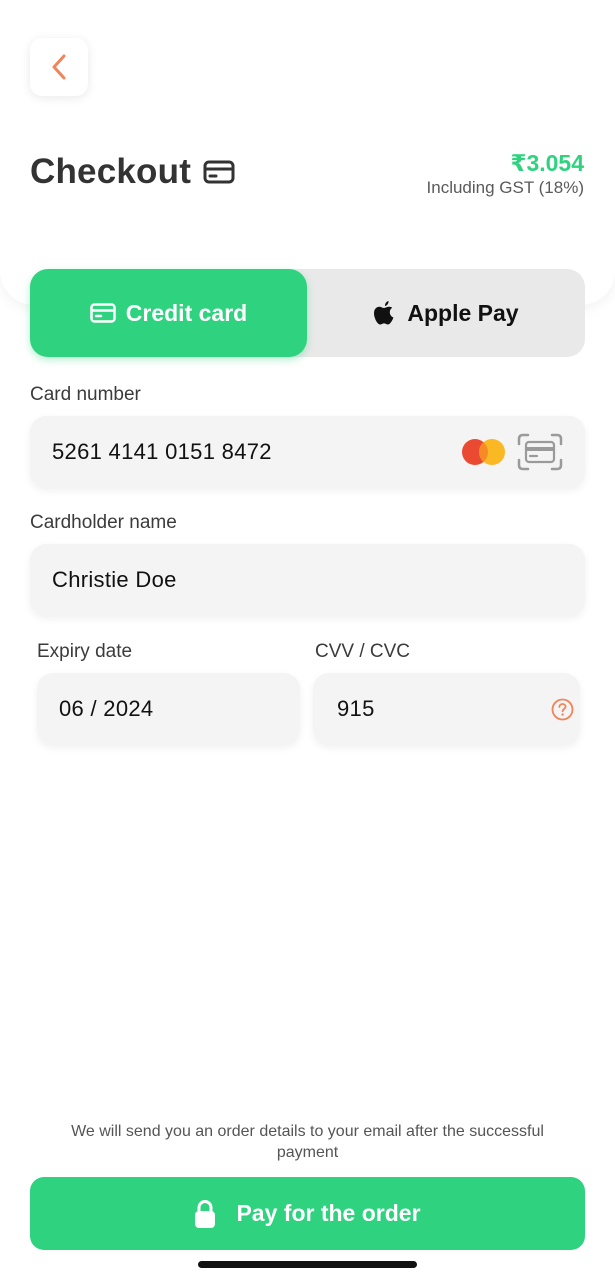 This screenshot has height=1280, width=615. I want to click on card-number-field: 5261 4141 0151 8472, so click(307, 452).